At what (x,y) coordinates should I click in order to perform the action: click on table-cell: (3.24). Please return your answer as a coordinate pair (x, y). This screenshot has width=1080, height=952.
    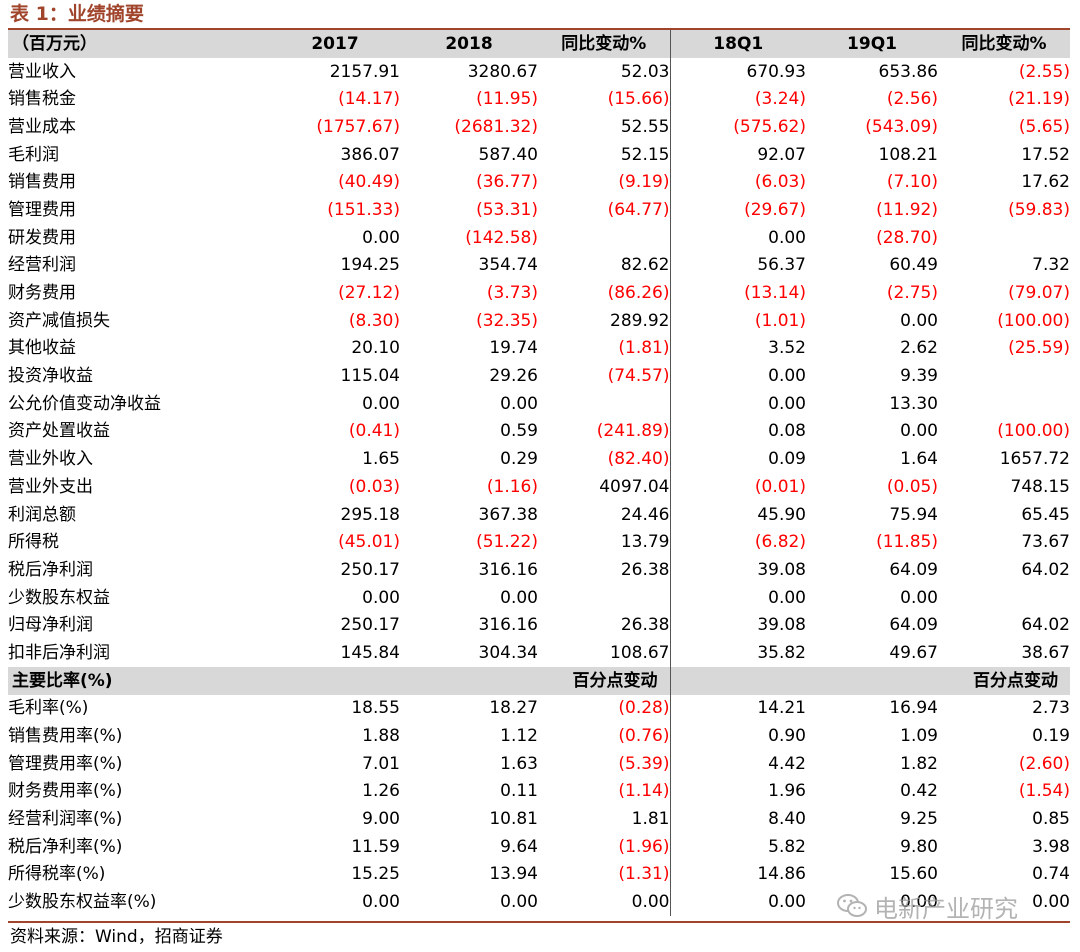
    Looking at the image, I should click on (780, 99).